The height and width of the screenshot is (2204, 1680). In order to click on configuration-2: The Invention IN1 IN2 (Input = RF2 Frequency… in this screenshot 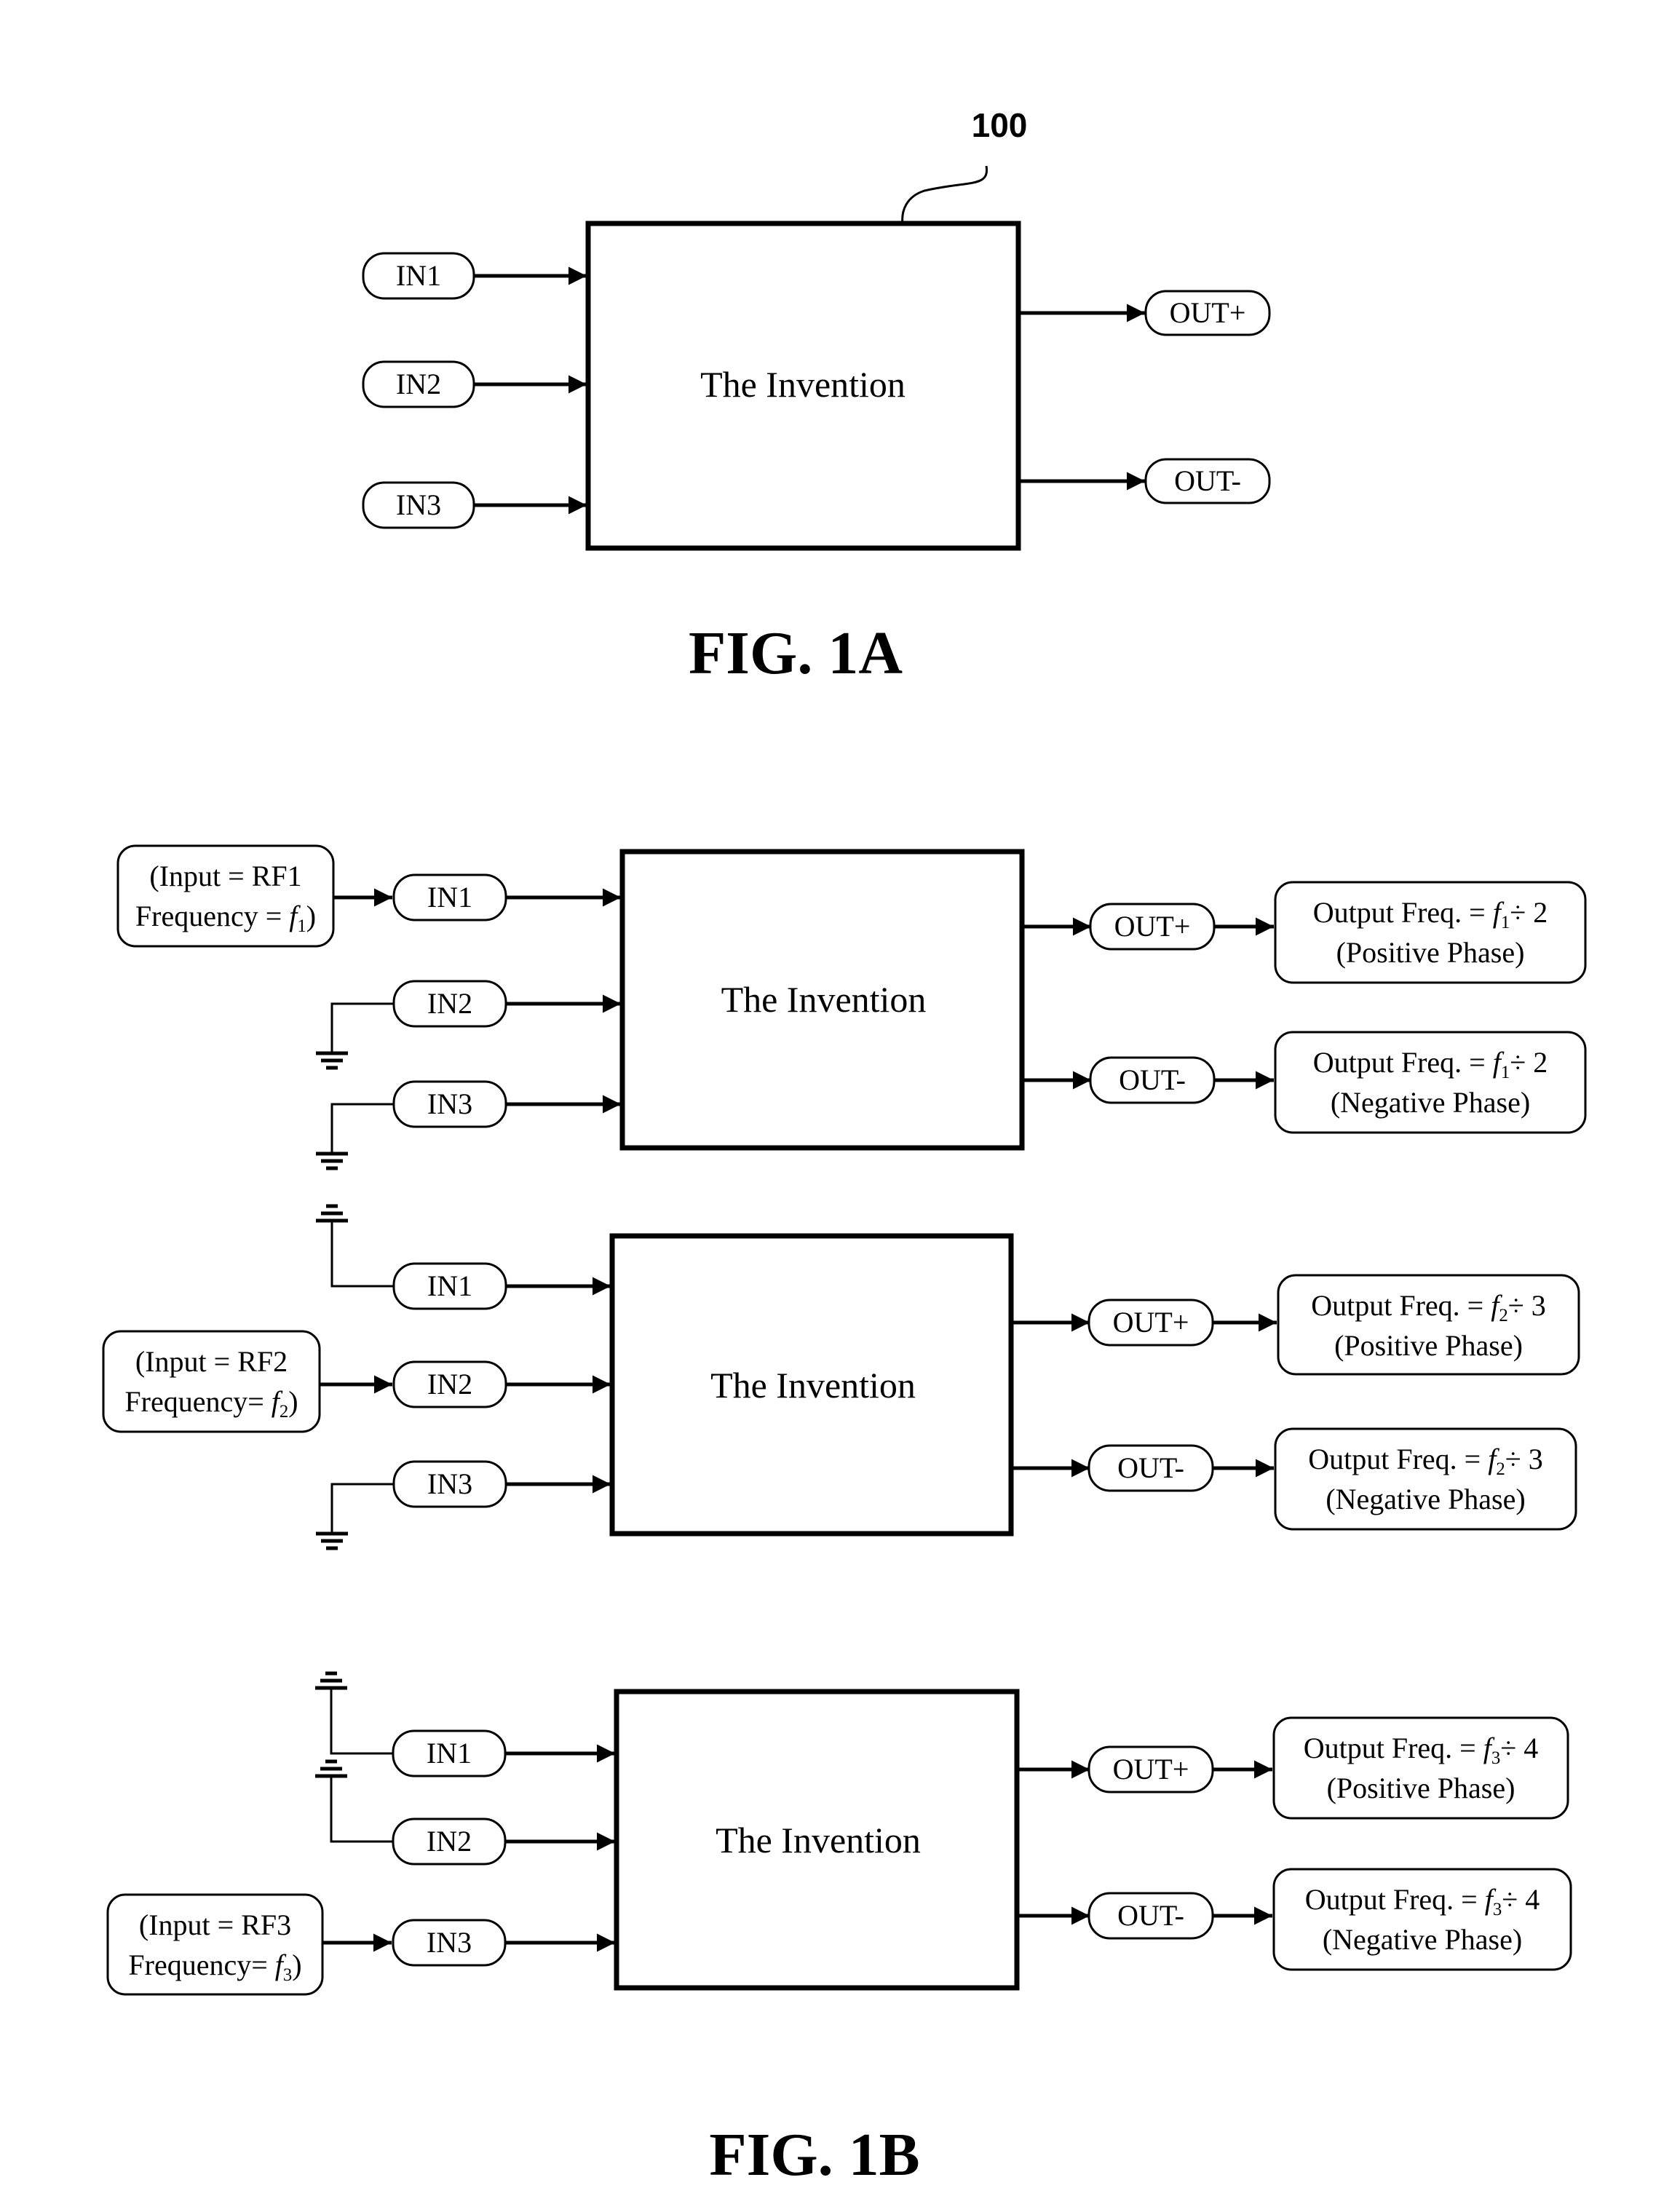, I will do `click(841, 1377)`.